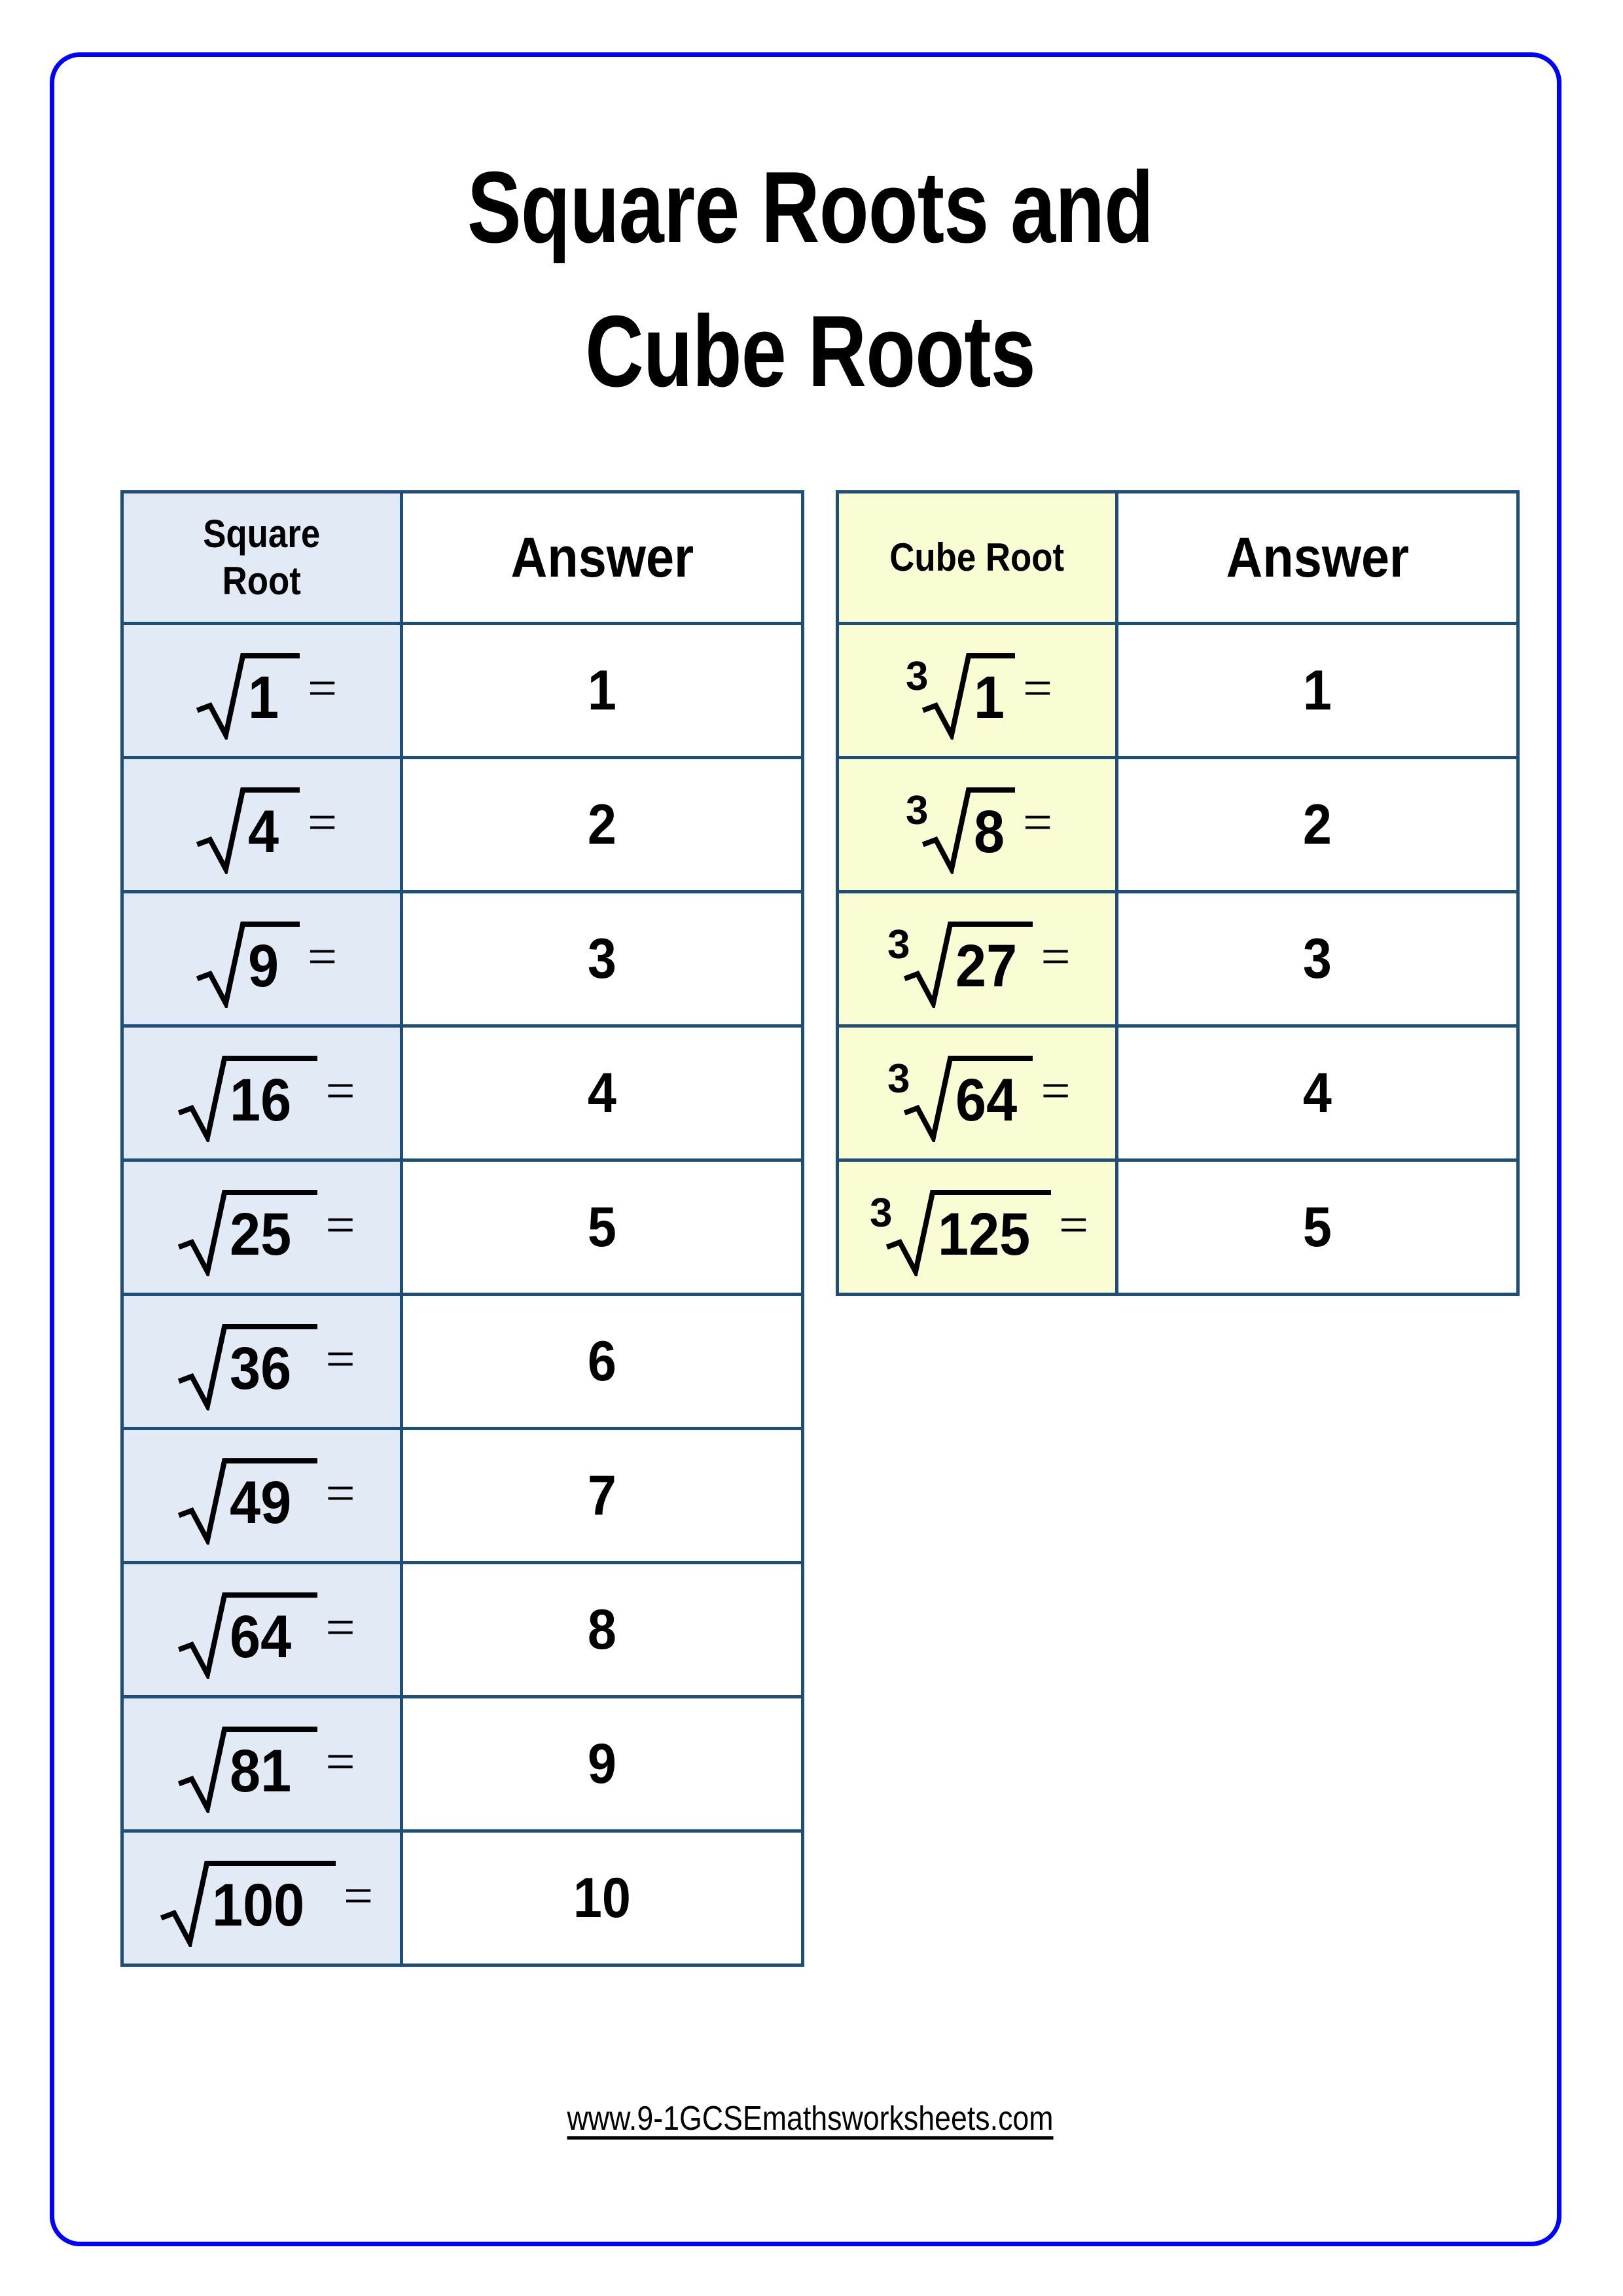  Describe the element at coordinates (1178, 1093) in the screenshot. I see `table-row: 3 64 = 4` at that location.